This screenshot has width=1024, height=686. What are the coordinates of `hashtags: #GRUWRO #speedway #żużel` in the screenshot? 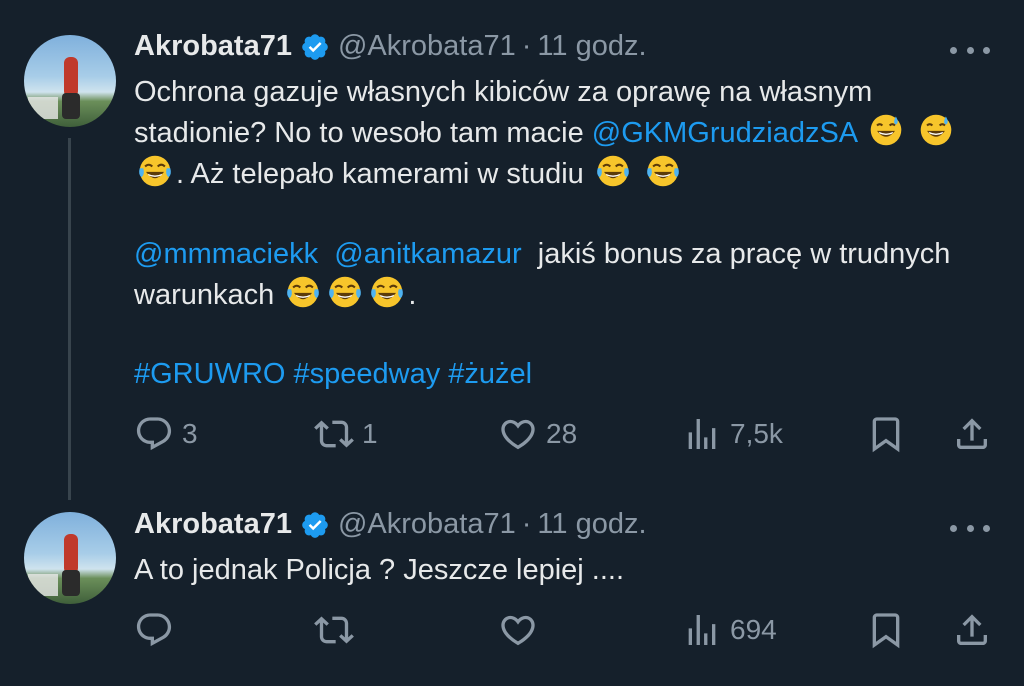 It's located at (554, 374).